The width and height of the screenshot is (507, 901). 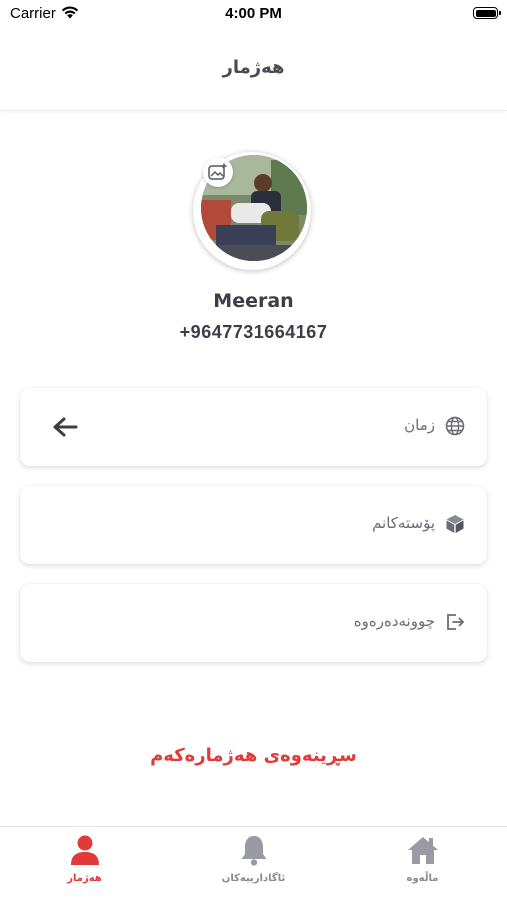 I want to click on avatar, so click(x=252, y=211).